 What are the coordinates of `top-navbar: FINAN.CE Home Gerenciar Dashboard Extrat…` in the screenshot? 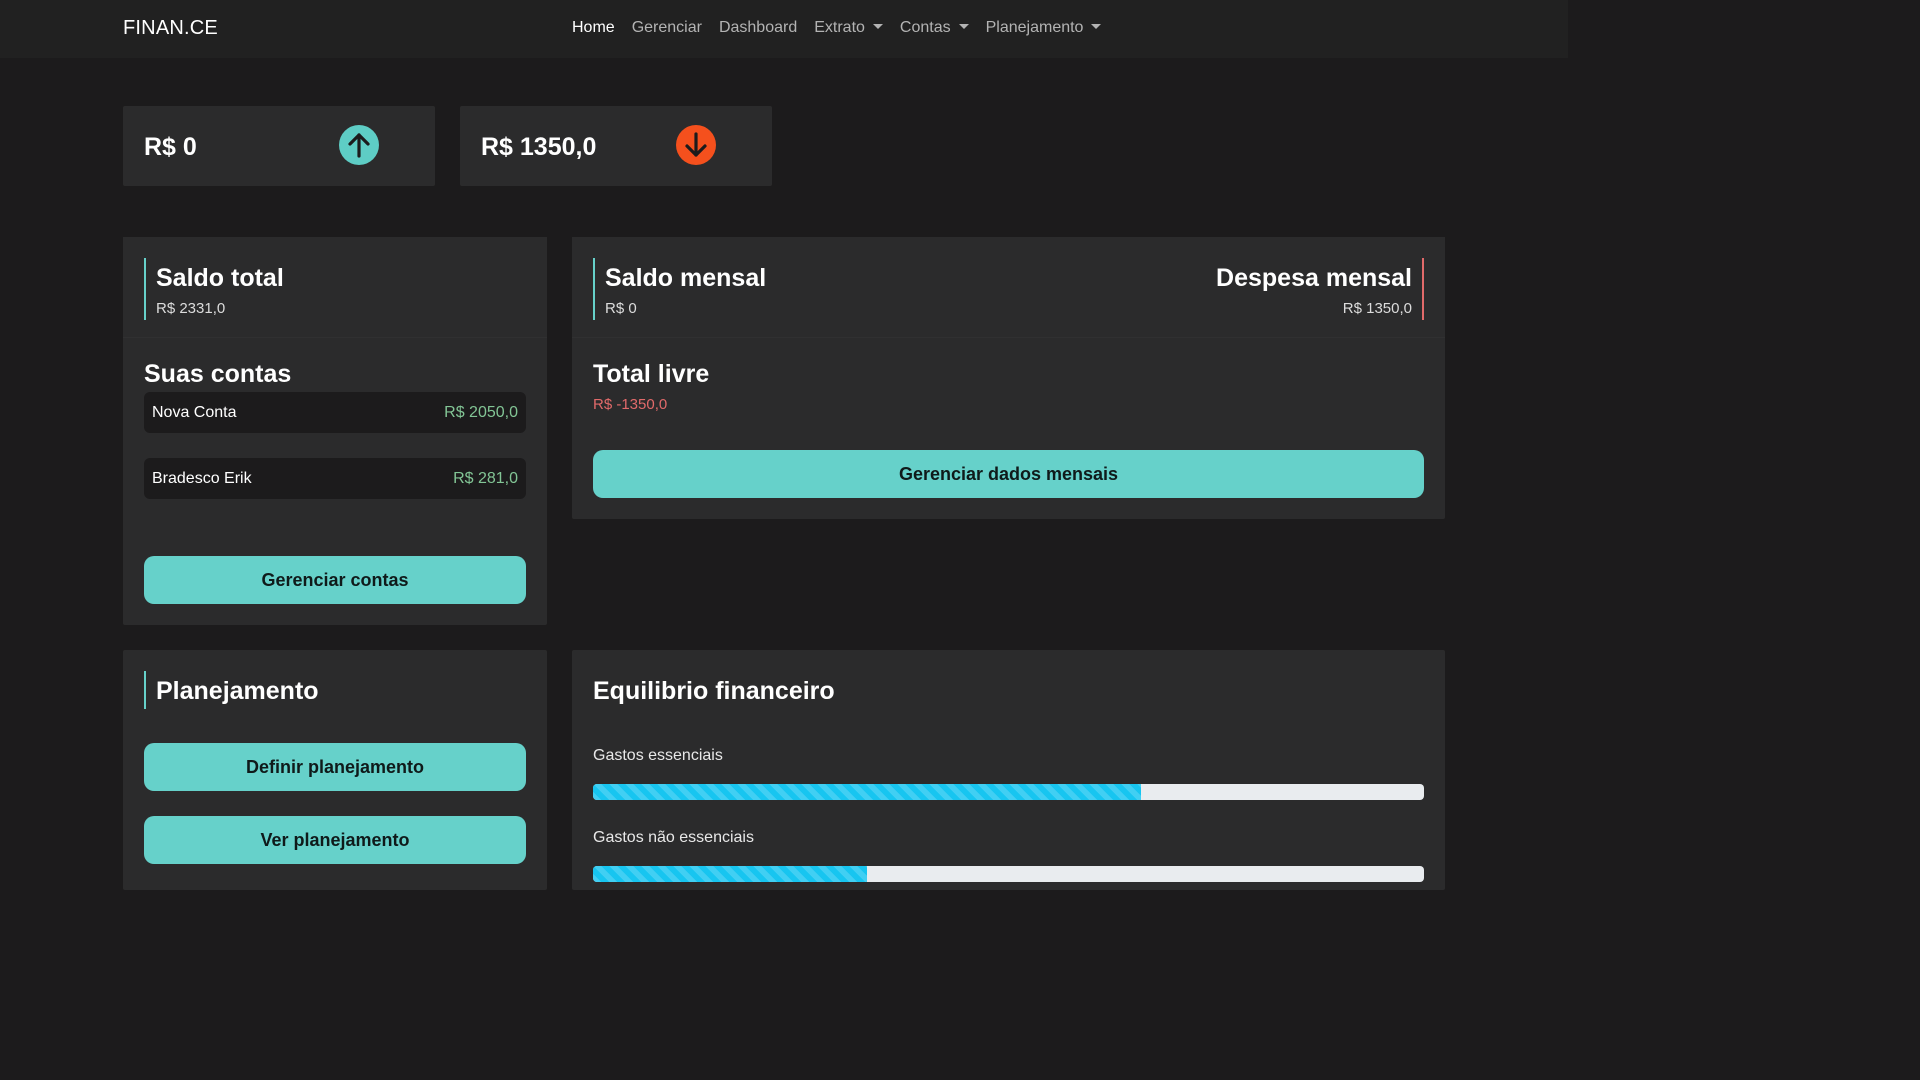 It's located at (784, 29).